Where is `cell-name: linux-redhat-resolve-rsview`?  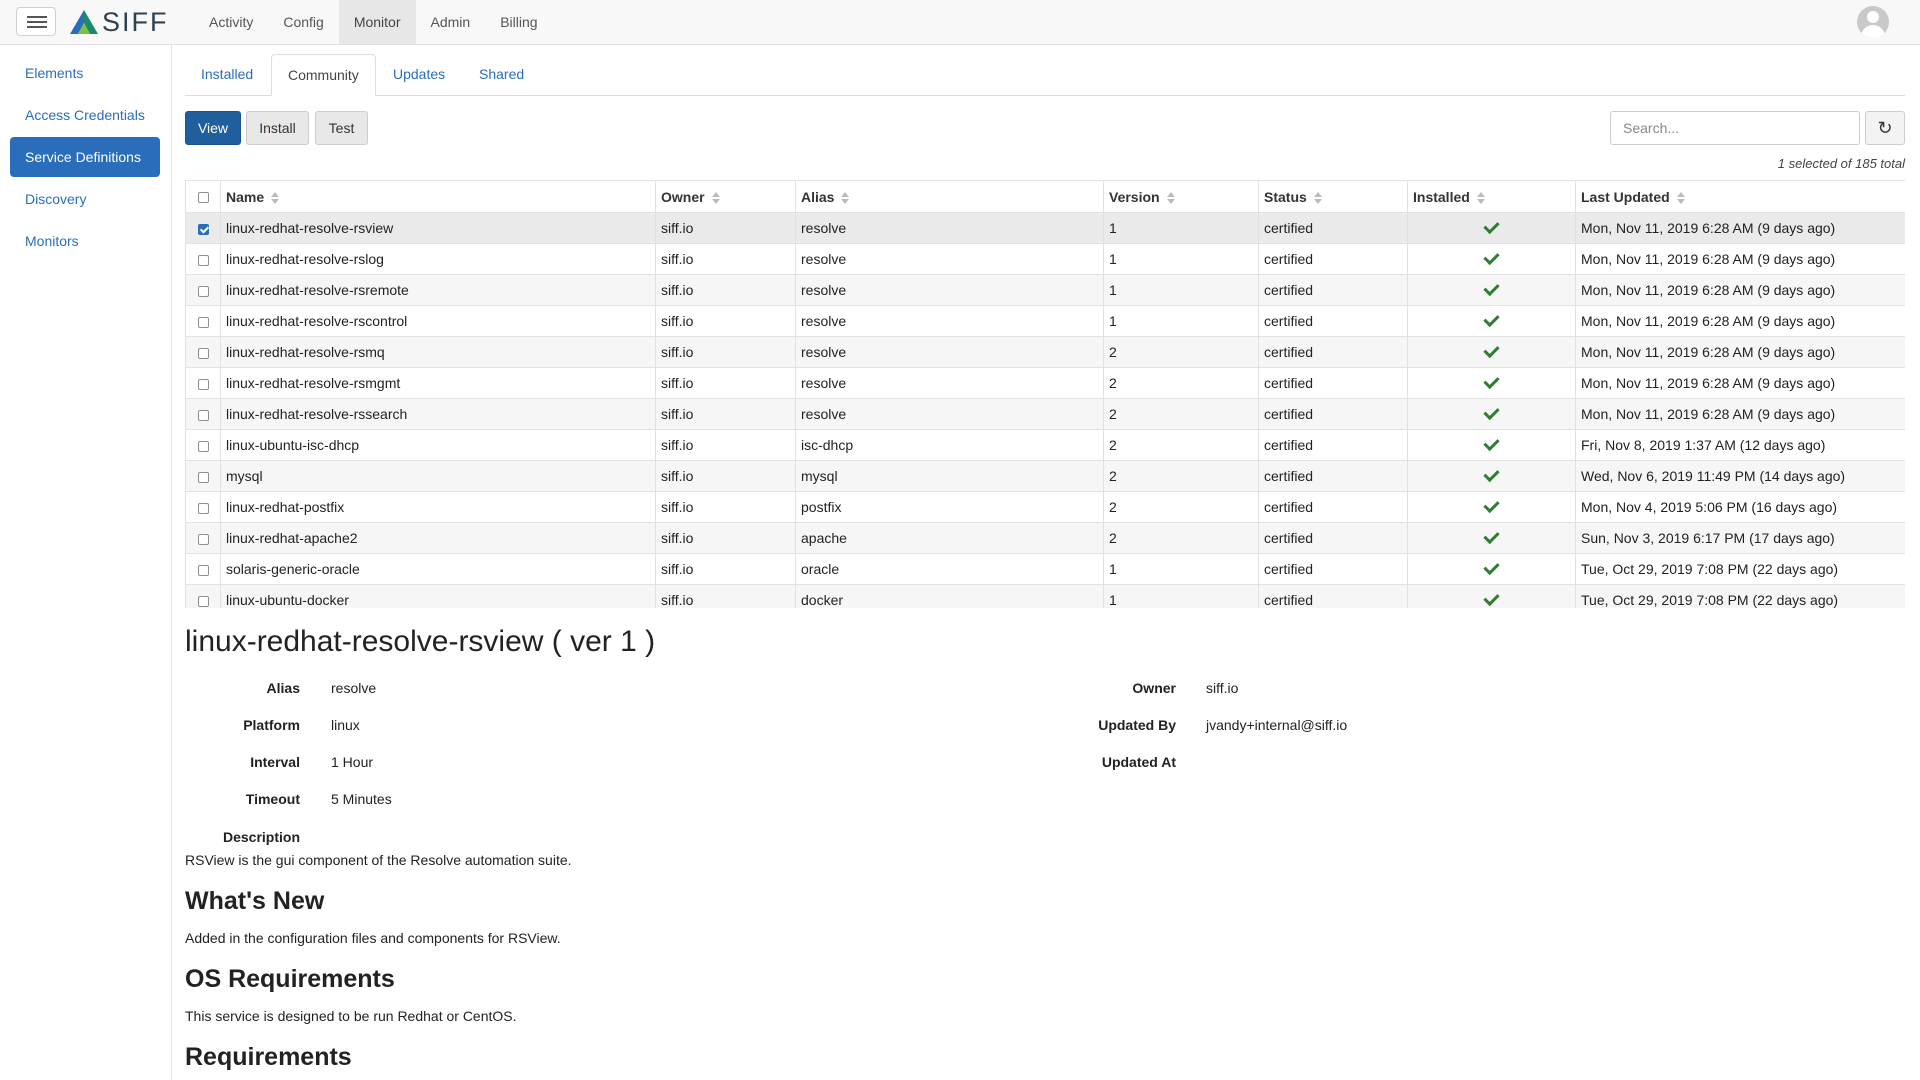
cell-name: linux-redhat-resolve-rsview is located at coordinates (438, 228).